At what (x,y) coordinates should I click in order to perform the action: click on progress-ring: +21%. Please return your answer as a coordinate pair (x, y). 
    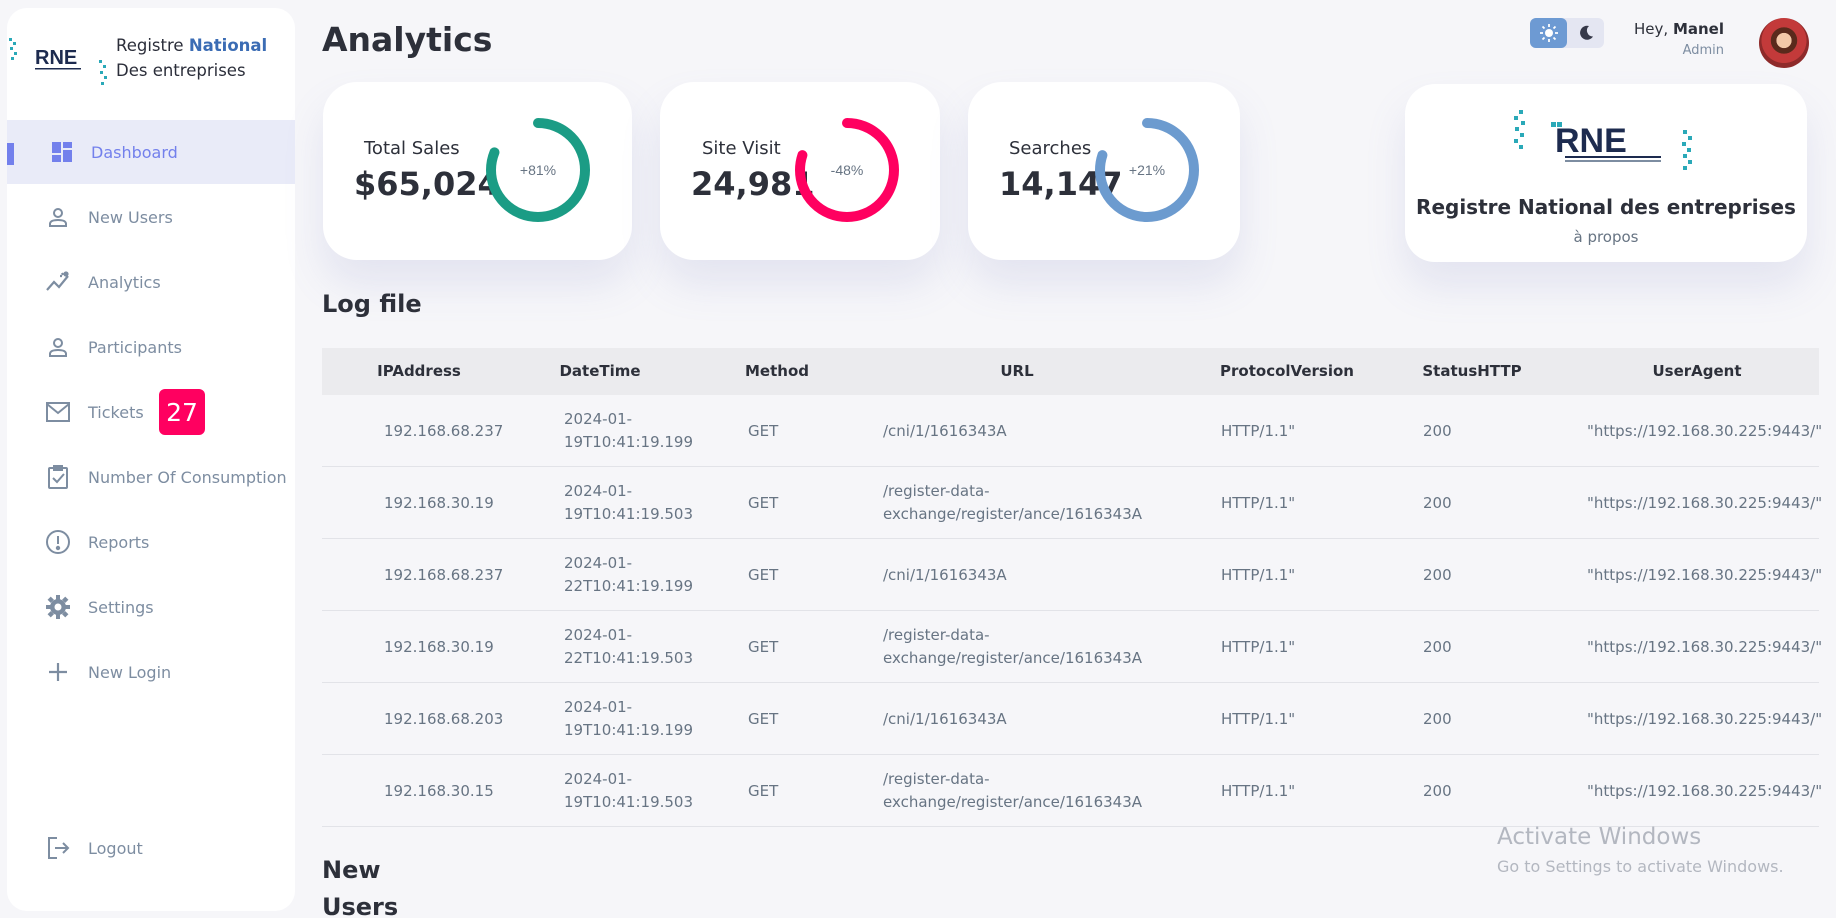
    Looking at the image, I should click on (1147, 170).